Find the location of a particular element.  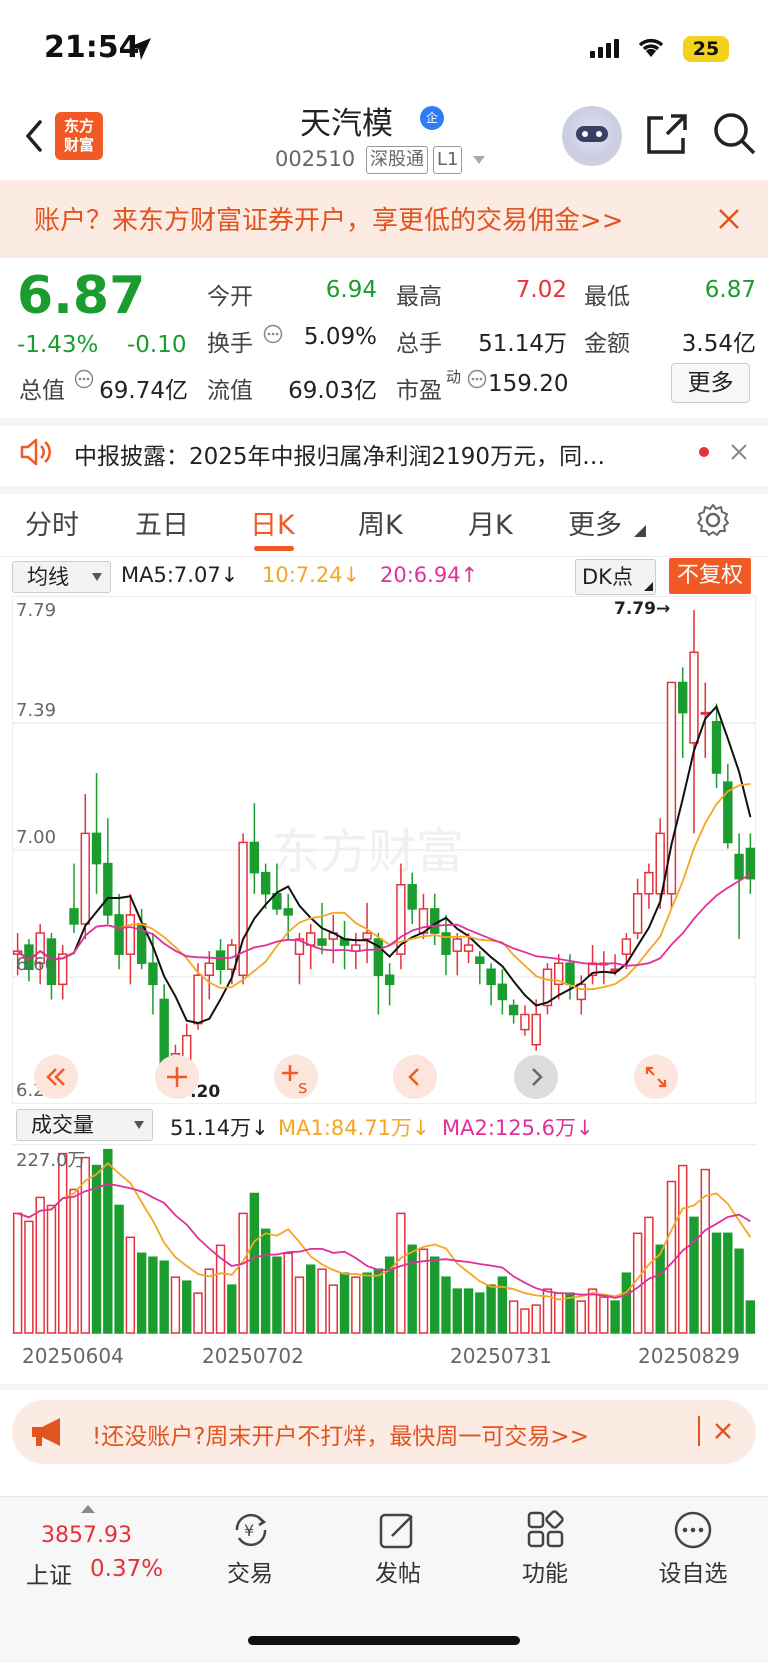

index-change: 0.37% is located at coordinates (126, 1569).